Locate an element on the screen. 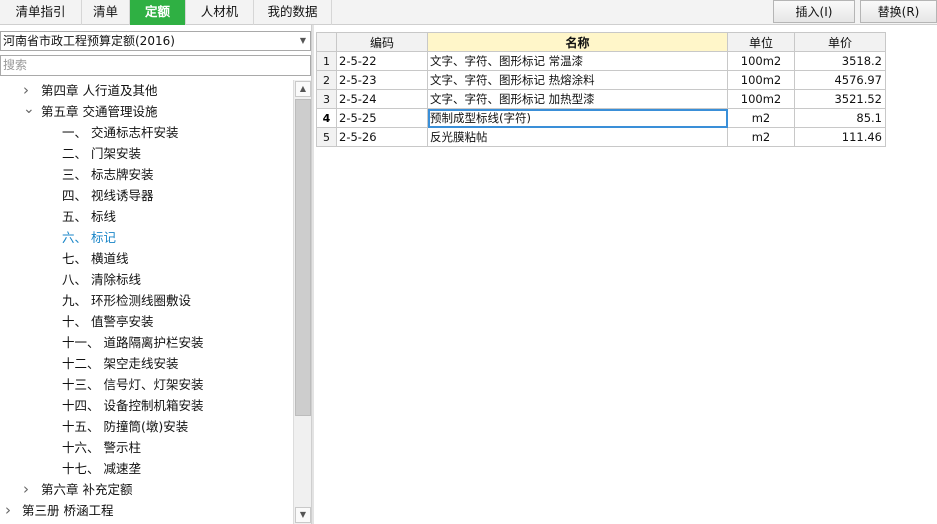  insert-button: 插入(I) is located at coordinates (814, 11).